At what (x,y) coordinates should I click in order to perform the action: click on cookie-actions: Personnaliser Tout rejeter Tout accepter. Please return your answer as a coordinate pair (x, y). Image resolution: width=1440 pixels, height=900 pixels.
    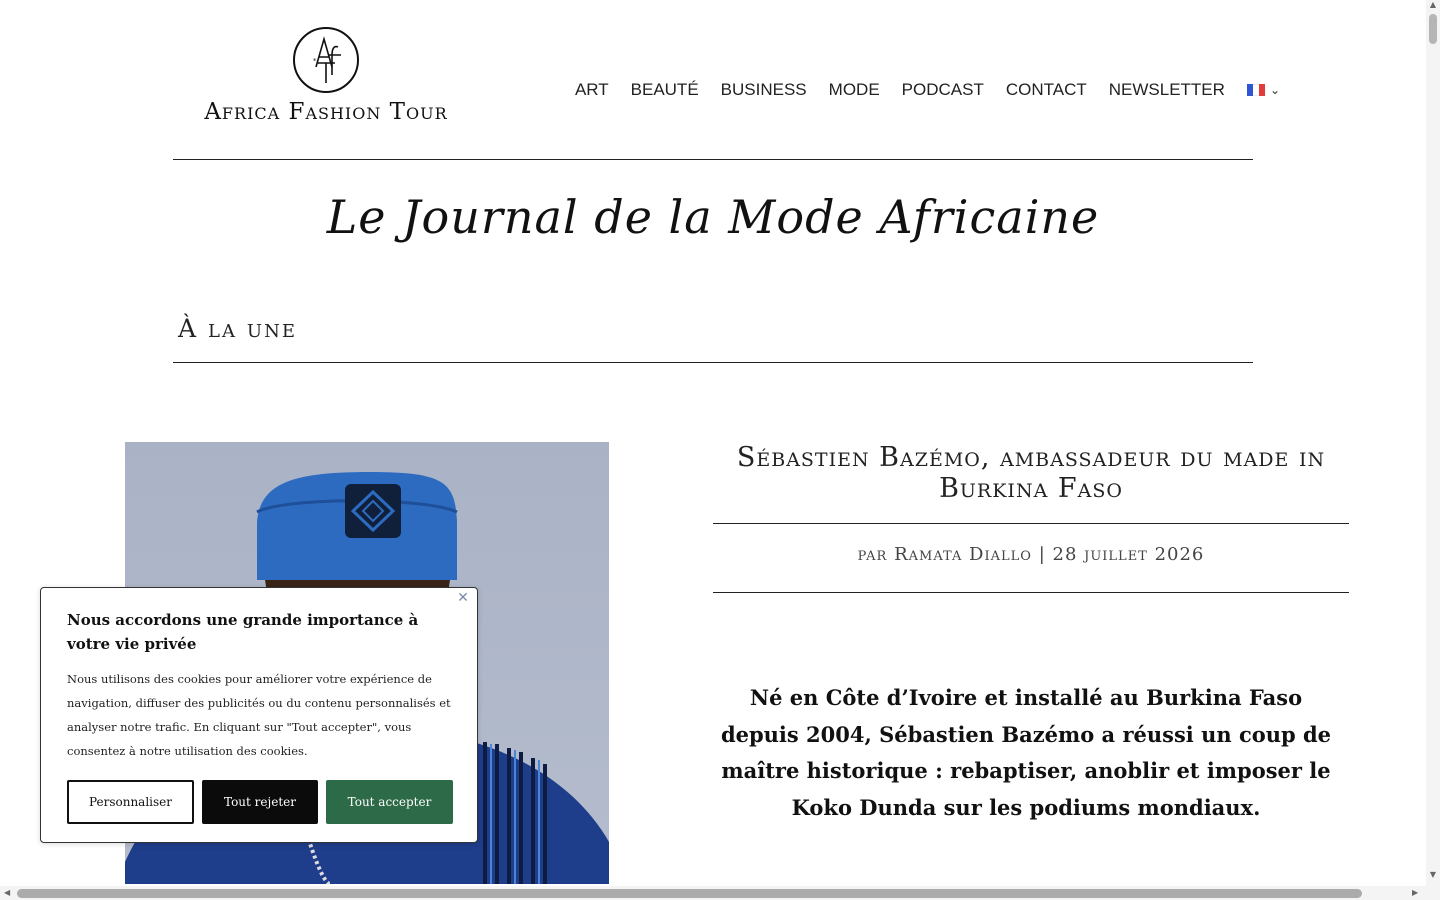
    Looking at the image, I should click on (260, 802).